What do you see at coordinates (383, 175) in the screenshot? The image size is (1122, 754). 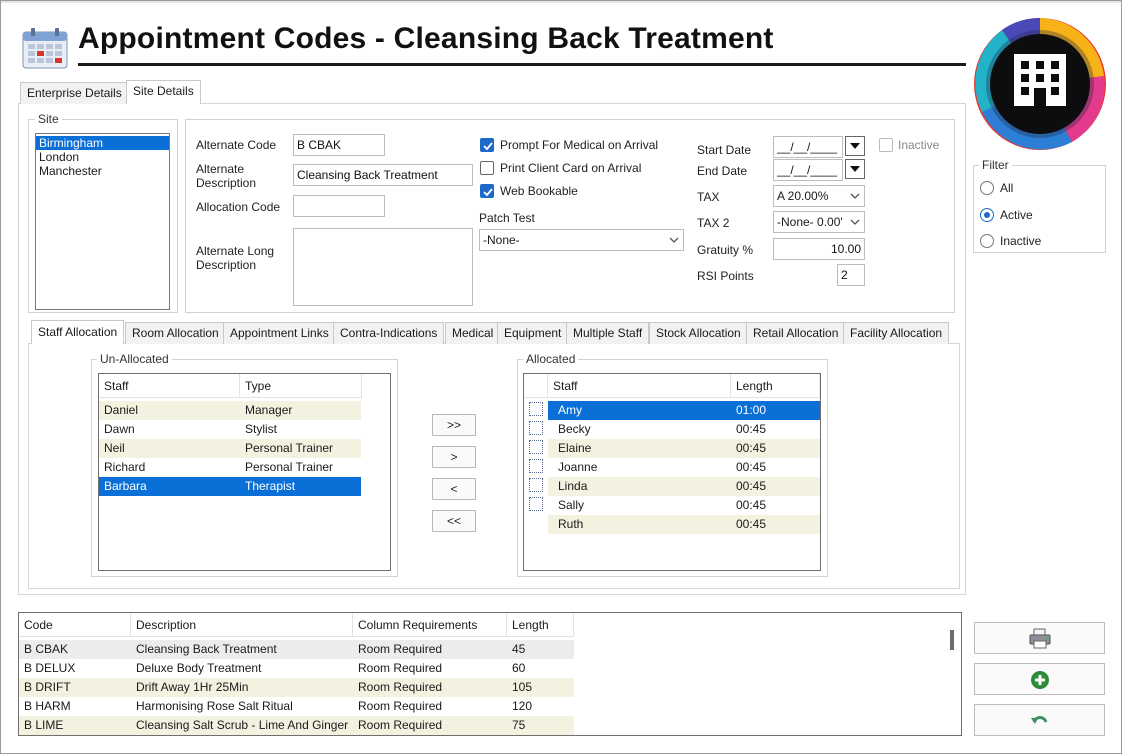 I see `alternate-description-input` at bounding box center [383, 175].